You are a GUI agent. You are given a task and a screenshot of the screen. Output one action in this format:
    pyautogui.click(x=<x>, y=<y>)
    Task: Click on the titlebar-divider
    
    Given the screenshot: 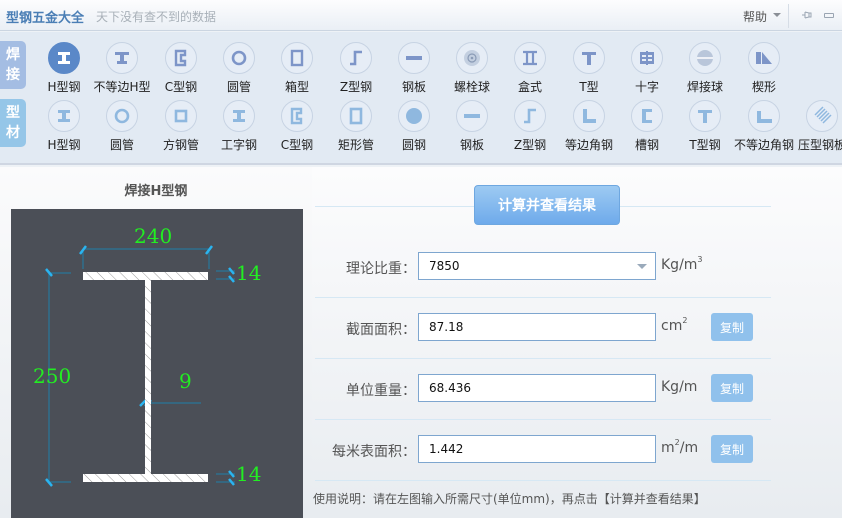 What is the action you would take?
    pyautogui.click(x=788, y=16)
    